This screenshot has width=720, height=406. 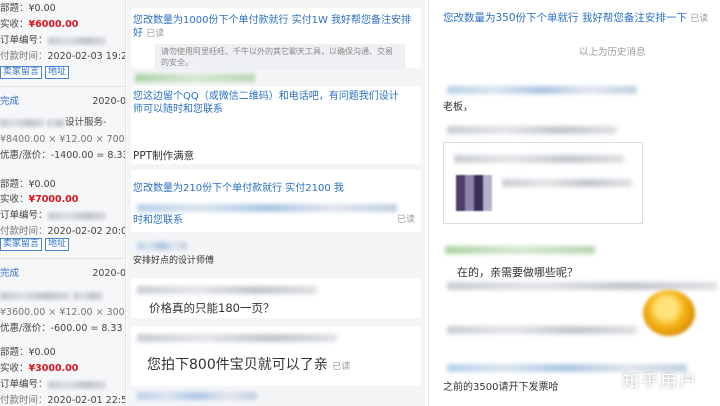 What do you see at coordinates (63, 328) in the screenshot?
I see `discount-line: 优惠/涨价：-600.00 = 8.33 折` at bounding box center [63, 328].